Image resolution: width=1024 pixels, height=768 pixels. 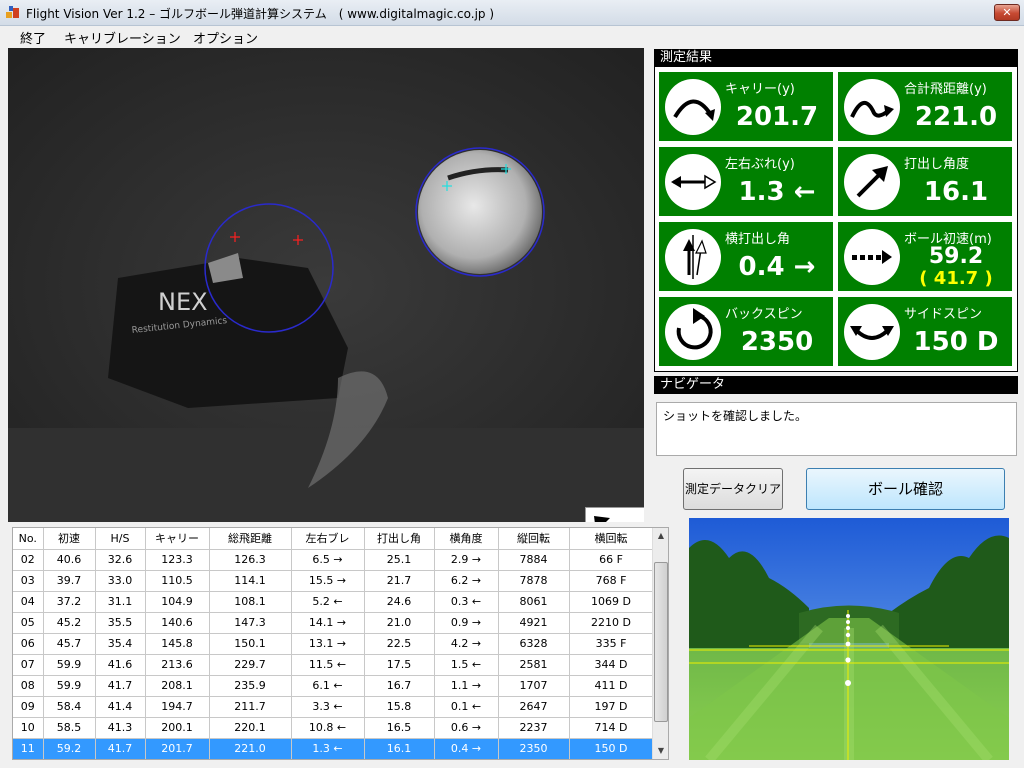 I want to click on table-cell: 32.6, so click(x=120, y=560).